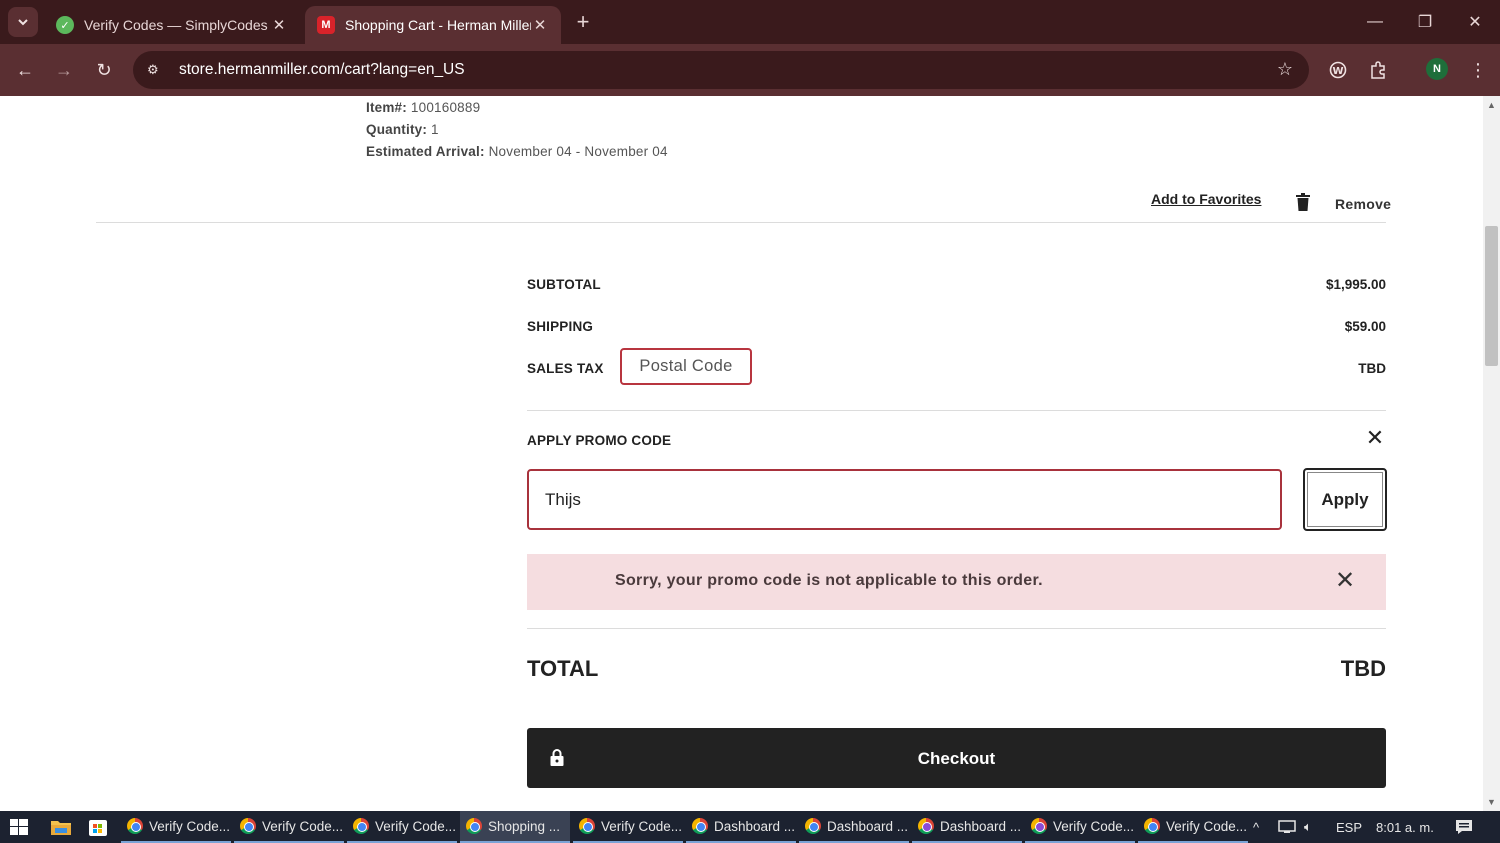 This screenshot has width=1500, height=843. What do you see at coordinates (1365, 326) in the screenshot?
I see `shipping-value: $59.00` at bounding box center [1365, 326].